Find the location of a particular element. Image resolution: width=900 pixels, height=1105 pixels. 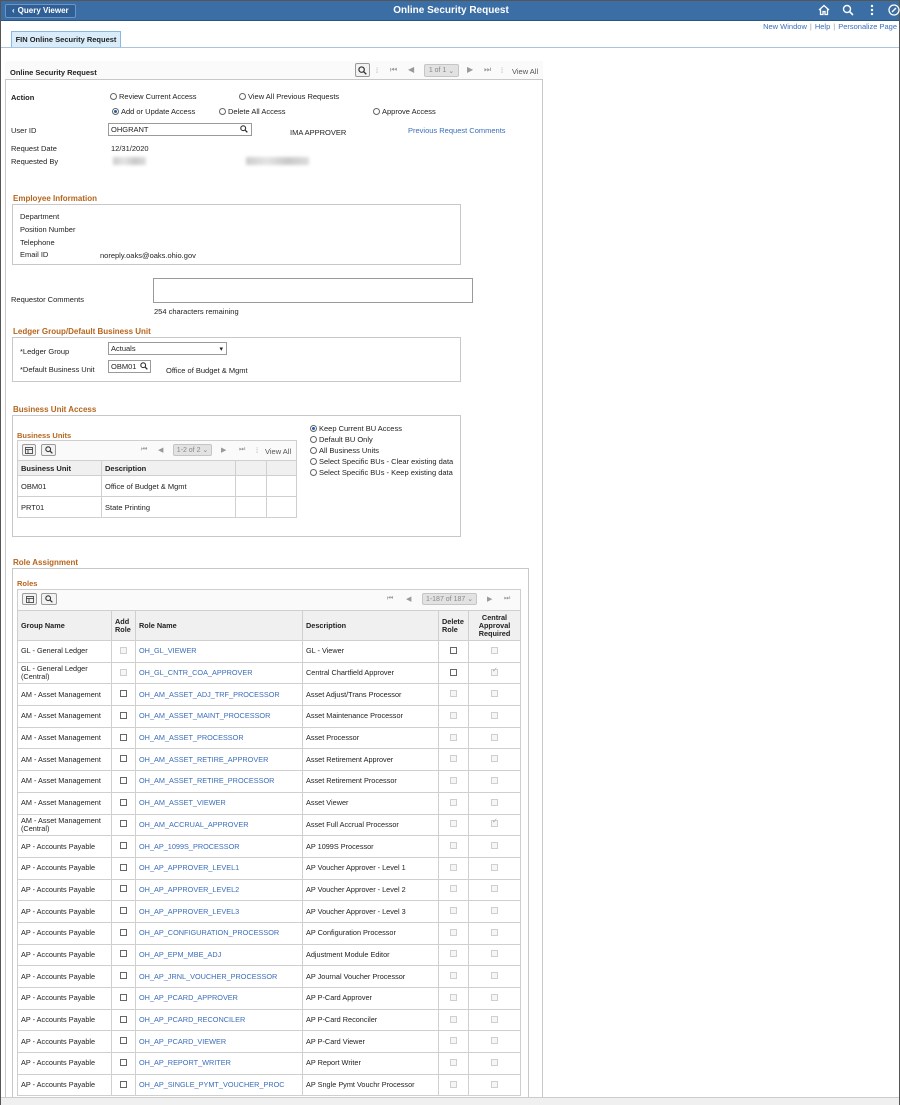

role-name-link: OH_AP_SINGLE_PYMT_VOUCHER_PROC is located at coordinates (212, 1084).